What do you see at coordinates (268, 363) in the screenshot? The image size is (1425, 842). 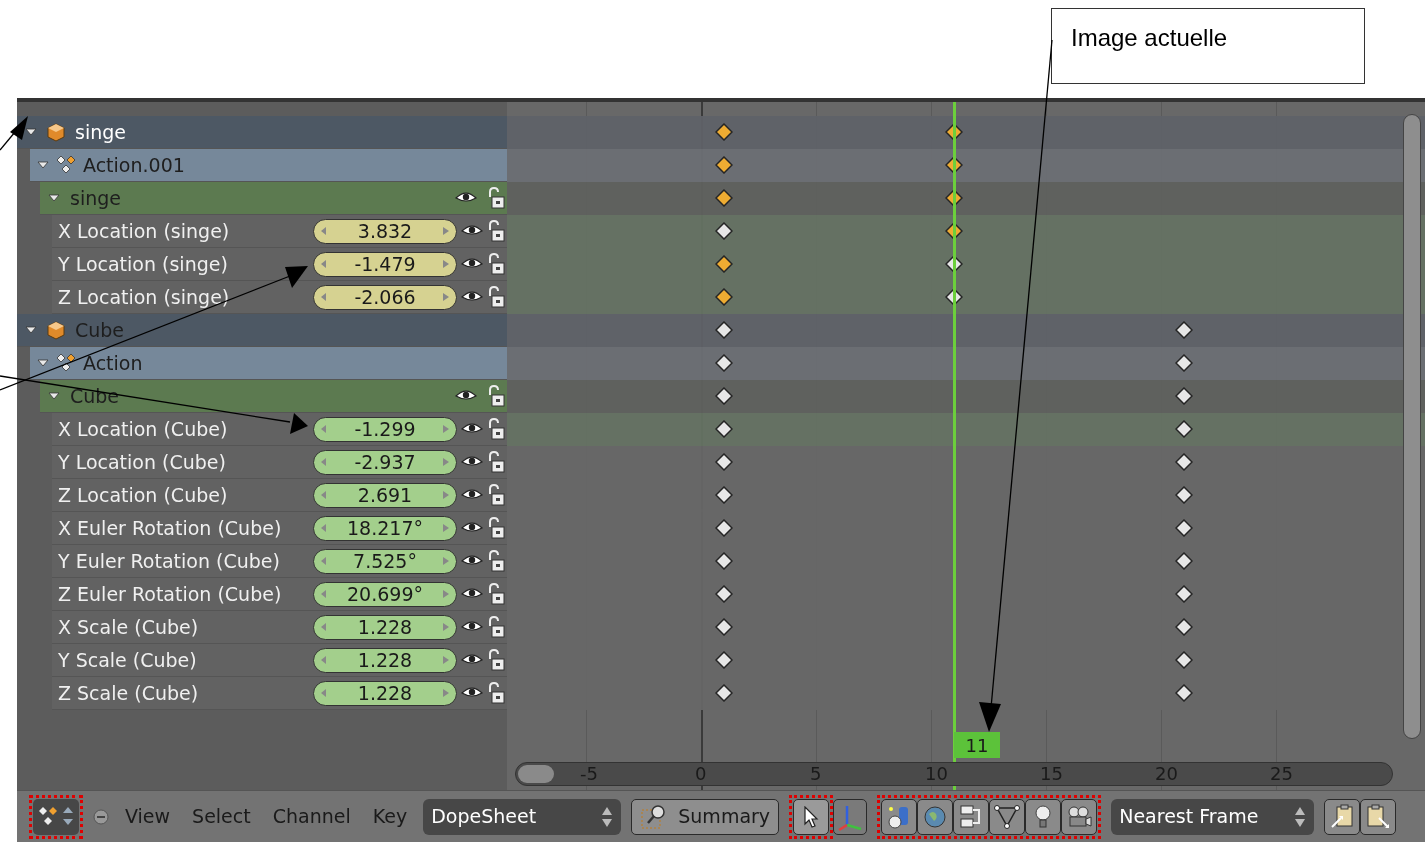 I see `action-channel-row: Action` at bounding box center [268, 363].